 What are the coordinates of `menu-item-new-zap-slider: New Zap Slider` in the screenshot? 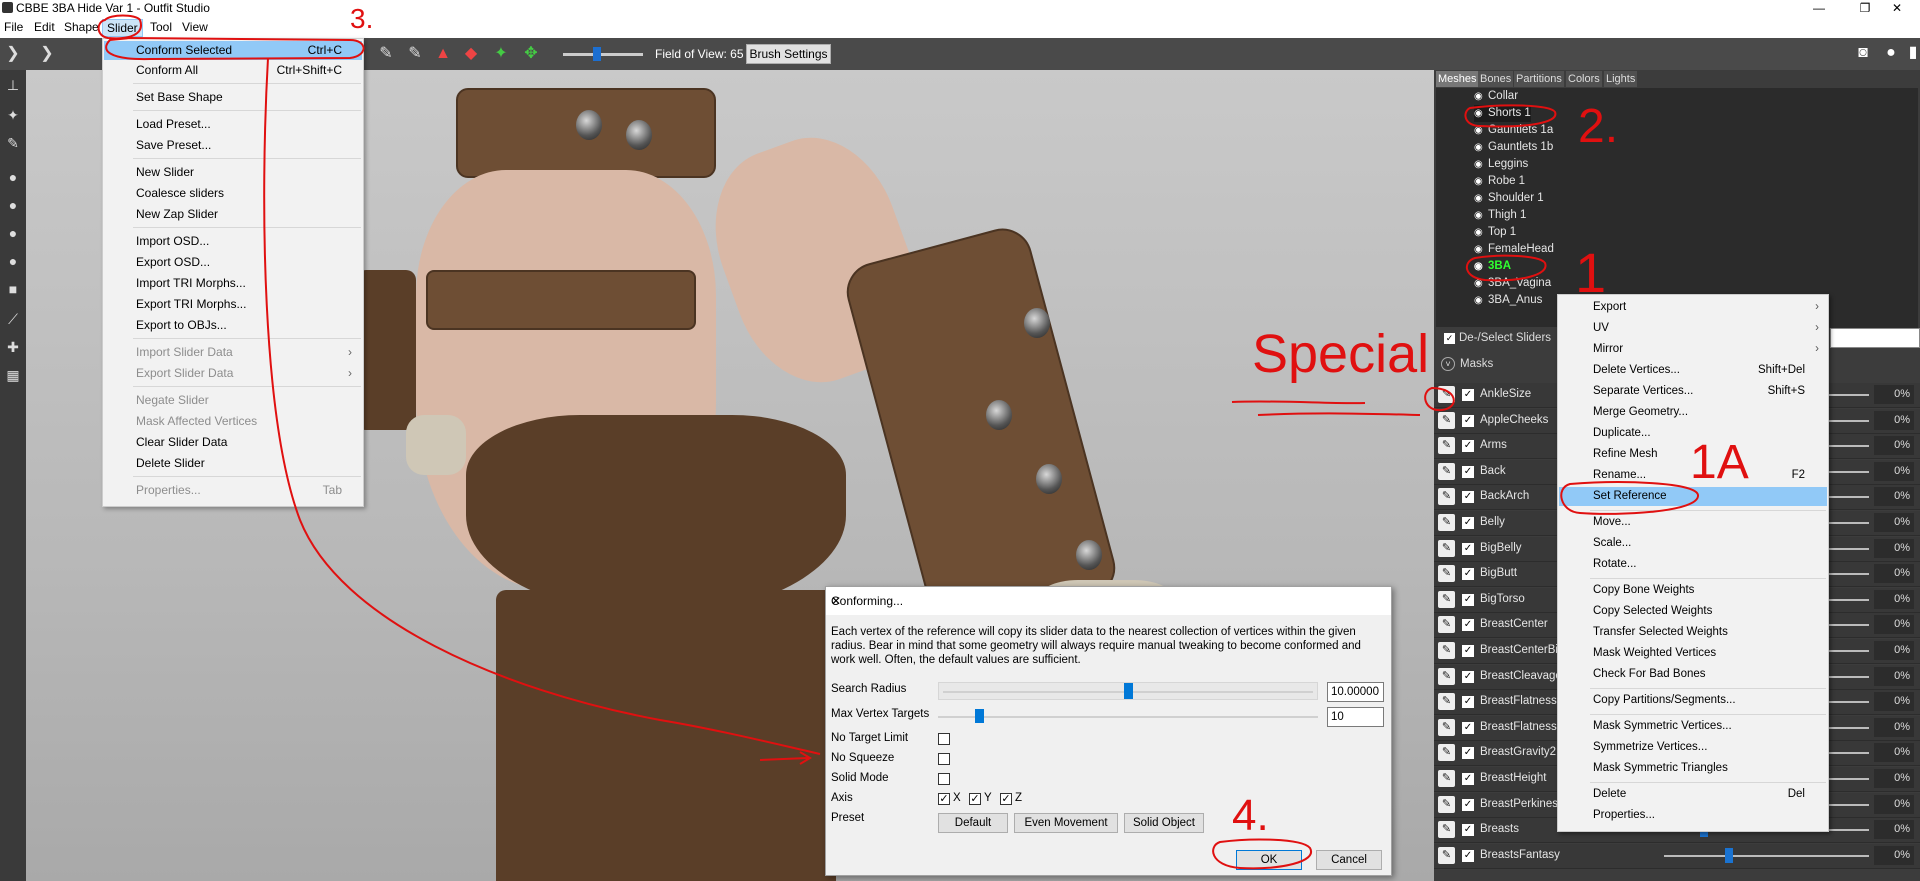 It's located at (233, 214).